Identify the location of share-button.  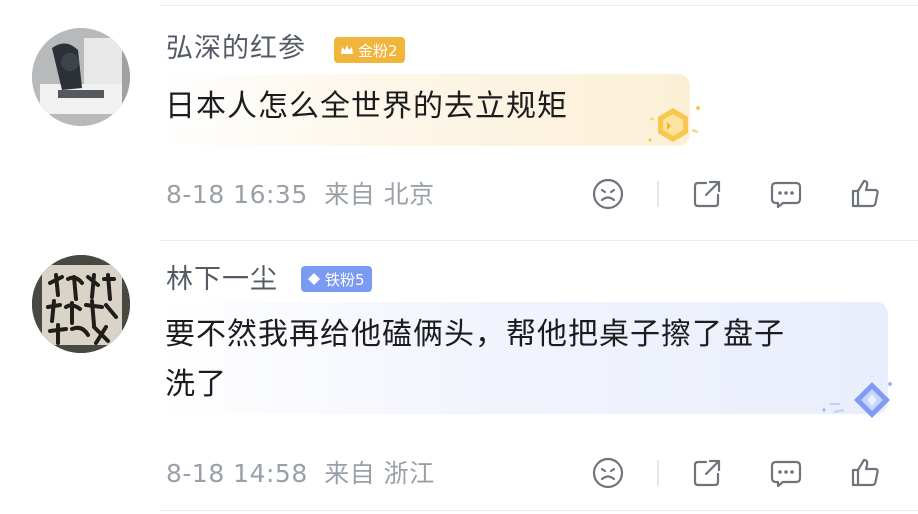
(707, 473).